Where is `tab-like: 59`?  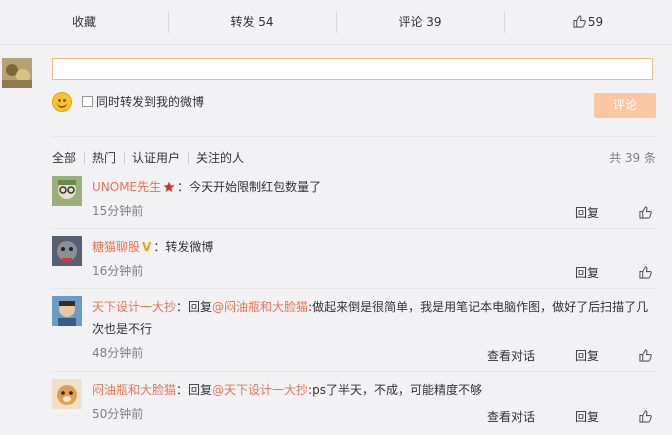
tab-like: 59 is located at coordinates (588, 22).